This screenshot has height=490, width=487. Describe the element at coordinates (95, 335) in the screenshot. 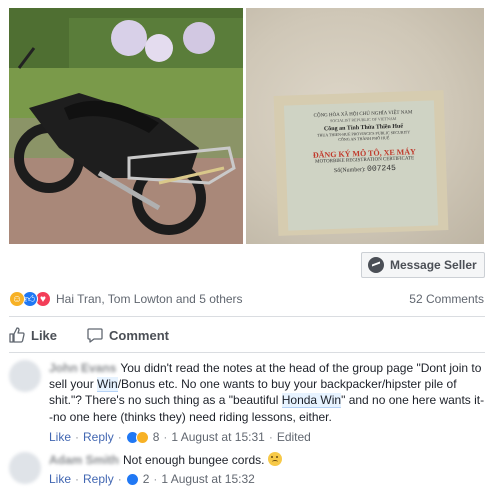

I see `comment-bubble-icon` at that location.